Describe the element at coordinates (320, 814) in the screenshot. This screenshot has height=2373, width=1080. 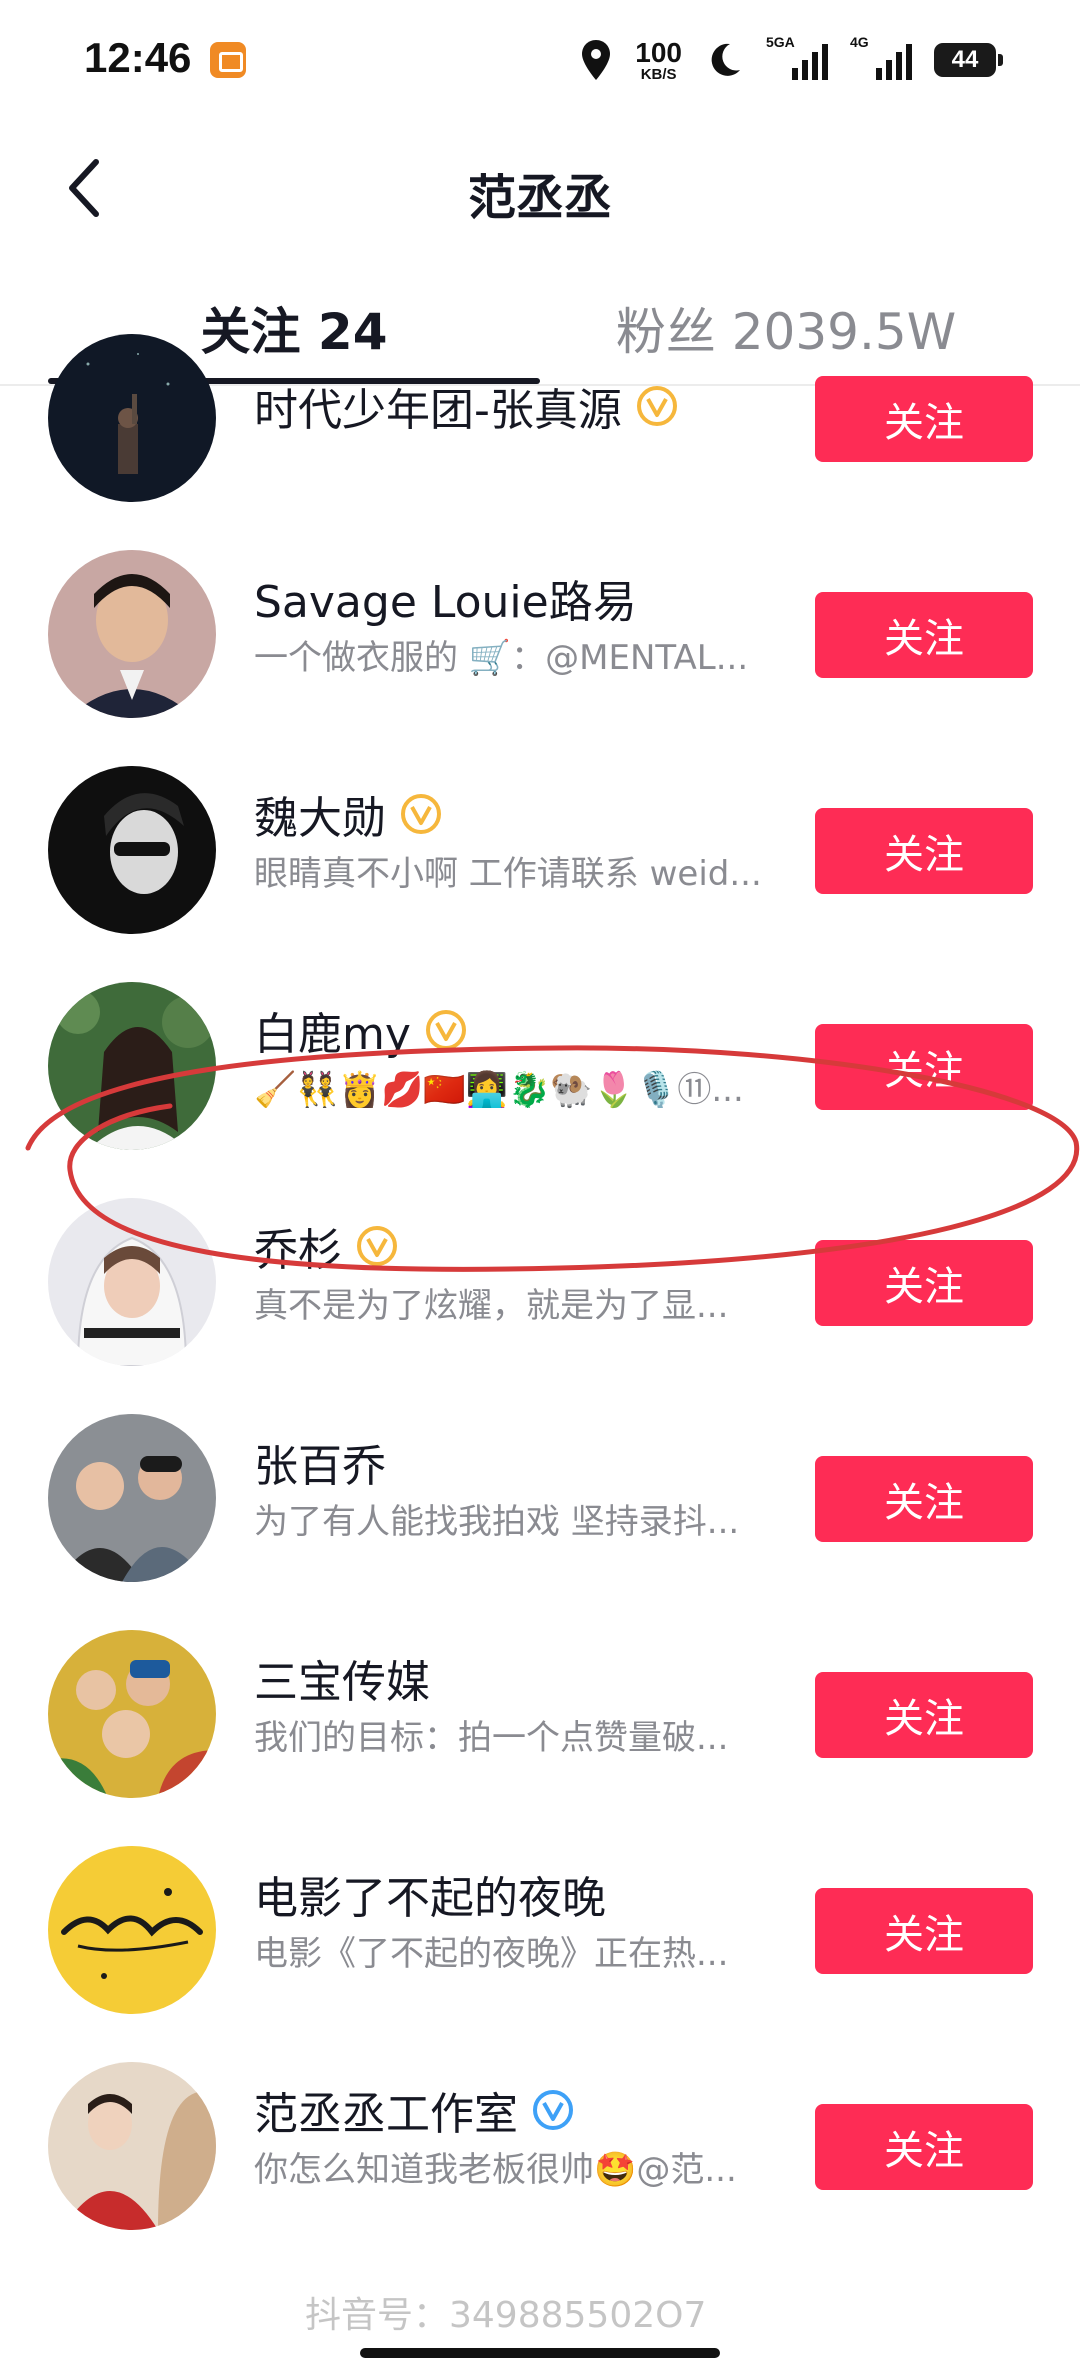
I see `user-name: 魏大勋` at that location.